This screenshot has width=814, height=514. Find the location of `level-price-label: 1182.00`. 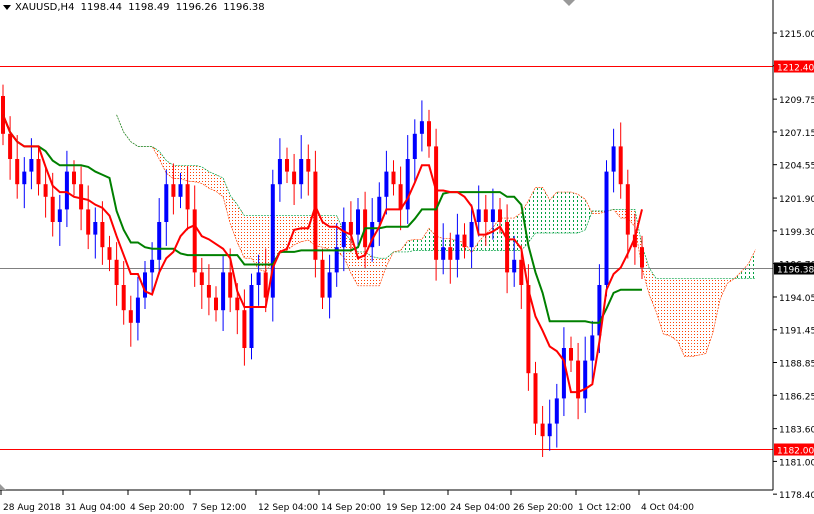

level-price-label: 1182.00 is located at coordinates (795, 452).